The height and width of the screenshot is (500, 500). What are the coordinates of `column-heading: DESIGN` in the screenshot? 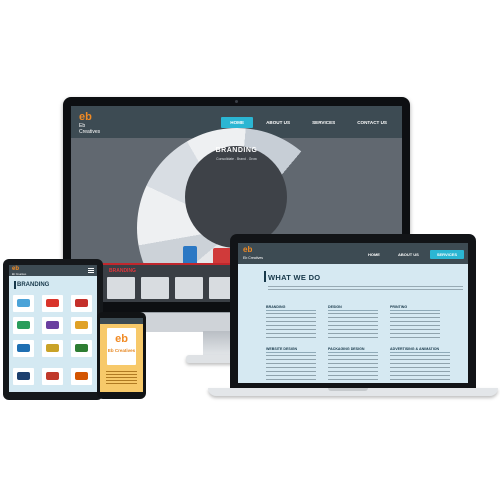 It's located at (353, 308).